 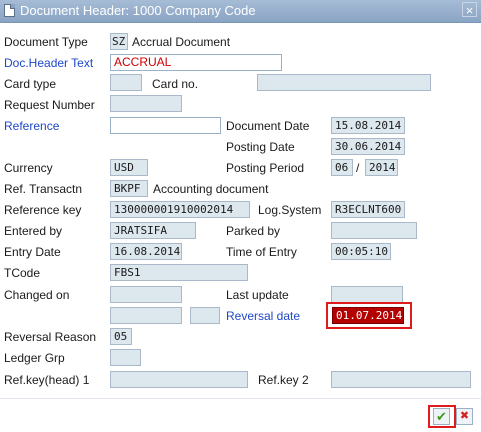 What do you see at coordinates (179, 379) in the screenshot?
I see `ref-key-head-1-field` at bounding box center [179, 379].